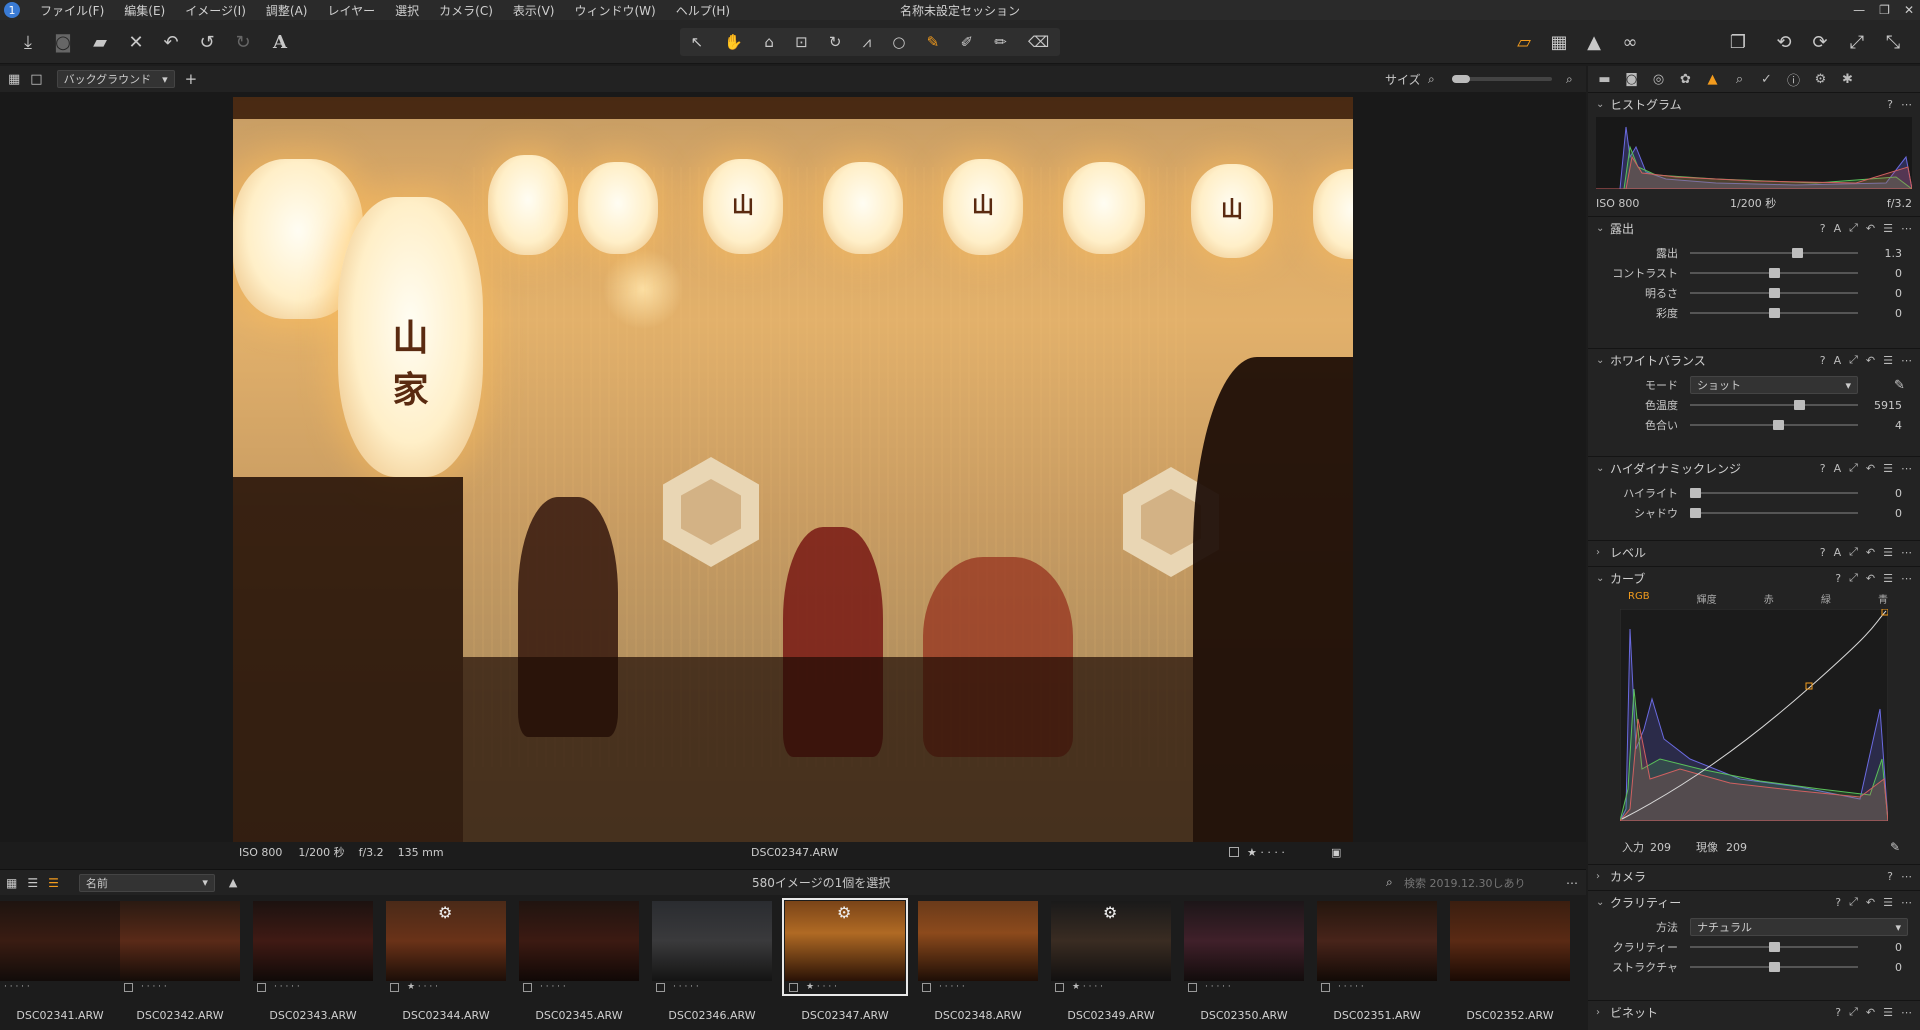 The image size is (1920, 1030). What do you see at coordinates (1712, 79) in the screenshot?
I see `exposure-tab-icon: ▲` at bounding box center [1712, 79].